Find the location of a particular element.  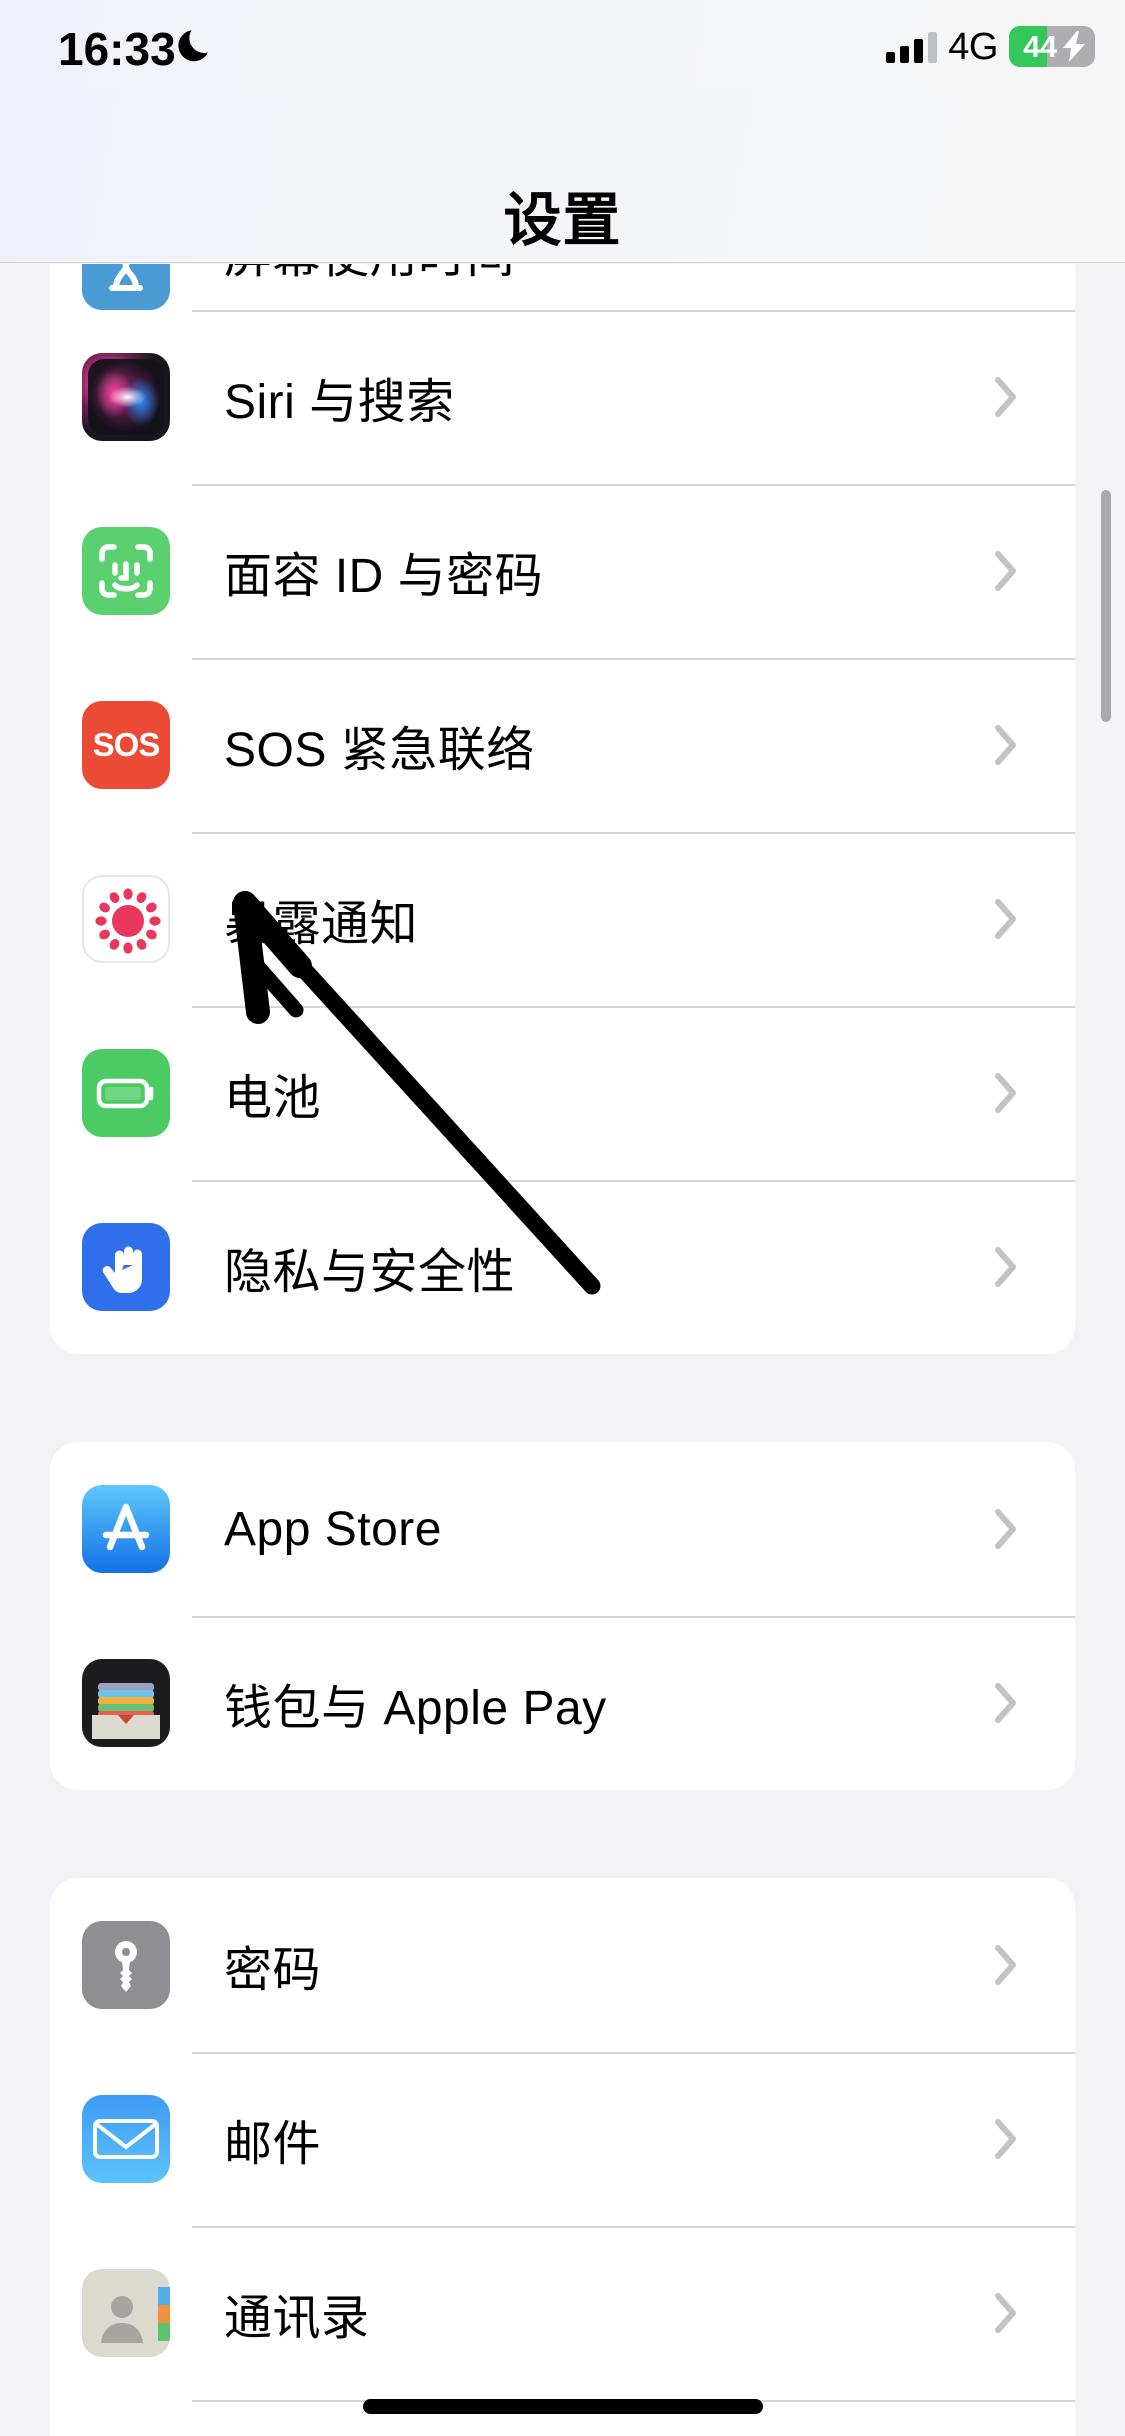

settings-row-label: 通讯录 is located at coordinates (297, 2318).